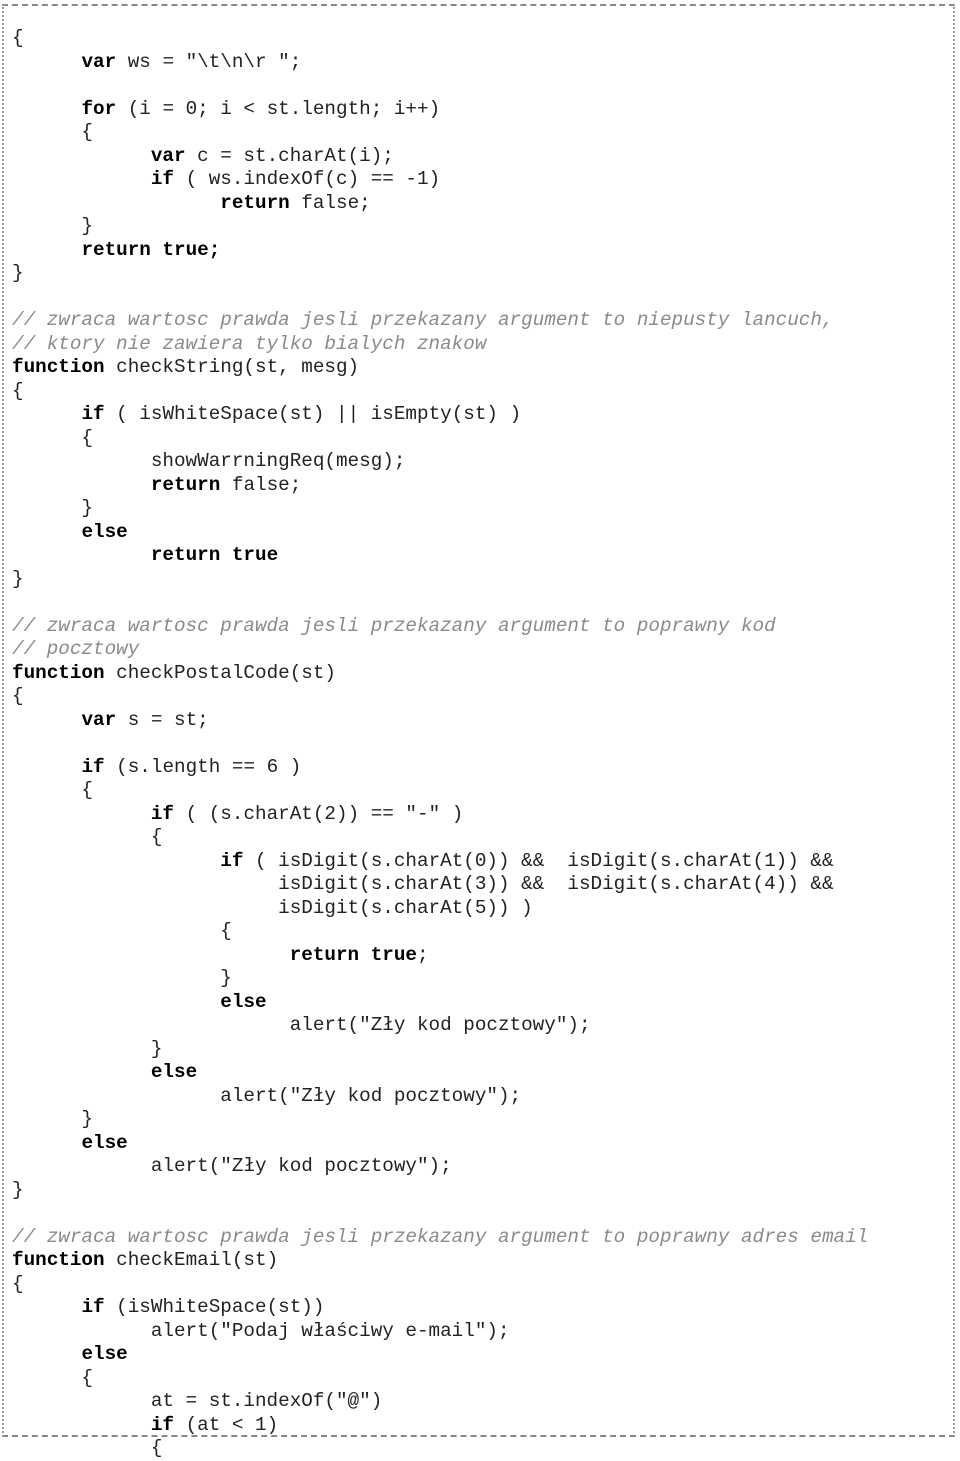  I want to click on code-line: at = st.indexOf("@"), so click(440, 1402).